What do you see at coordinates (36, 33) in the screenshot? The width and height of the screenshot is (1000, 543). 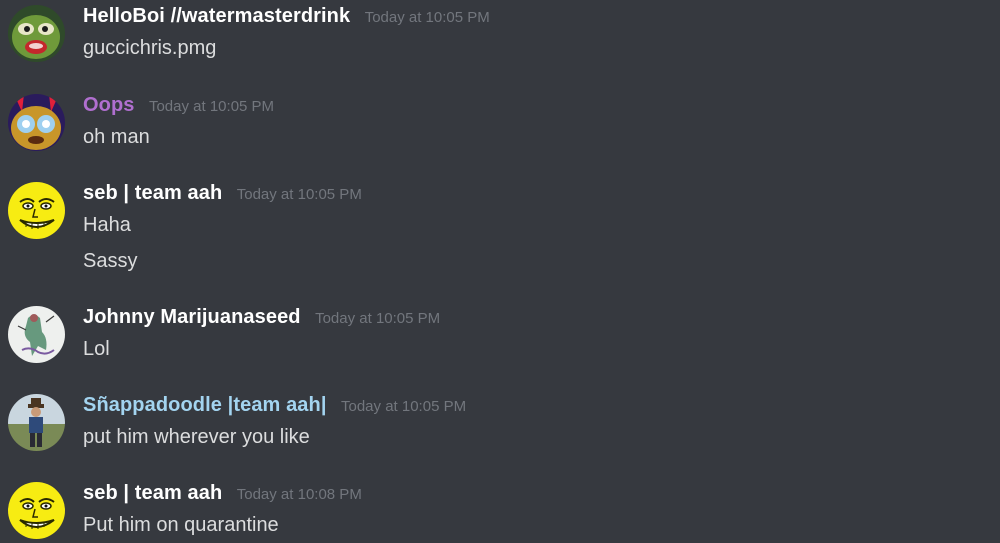 I see `frog-face-icon` at bounding box center [36, 33].